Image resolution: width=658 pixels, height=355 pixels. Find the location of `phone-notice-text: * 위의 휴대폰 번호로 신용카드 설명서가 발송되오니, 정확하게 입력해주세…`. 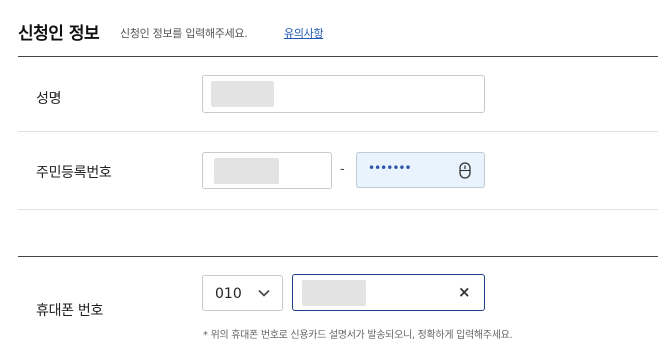

phone-notice-text: * 위의 휴대폰 번호로 신용카드 설명서가 발송되오니, 정확하게 입력해주세… is located at coordinates (358, 335).